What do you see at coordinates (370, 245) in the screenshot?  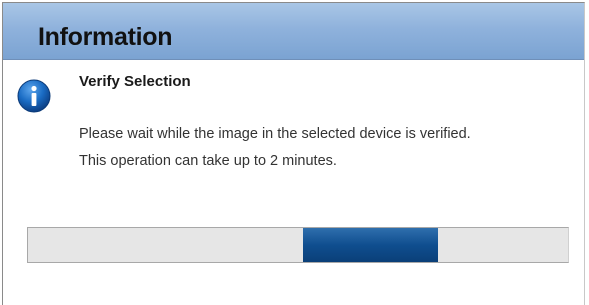 I see `progress-indicator` at bounding box center [370, 245].